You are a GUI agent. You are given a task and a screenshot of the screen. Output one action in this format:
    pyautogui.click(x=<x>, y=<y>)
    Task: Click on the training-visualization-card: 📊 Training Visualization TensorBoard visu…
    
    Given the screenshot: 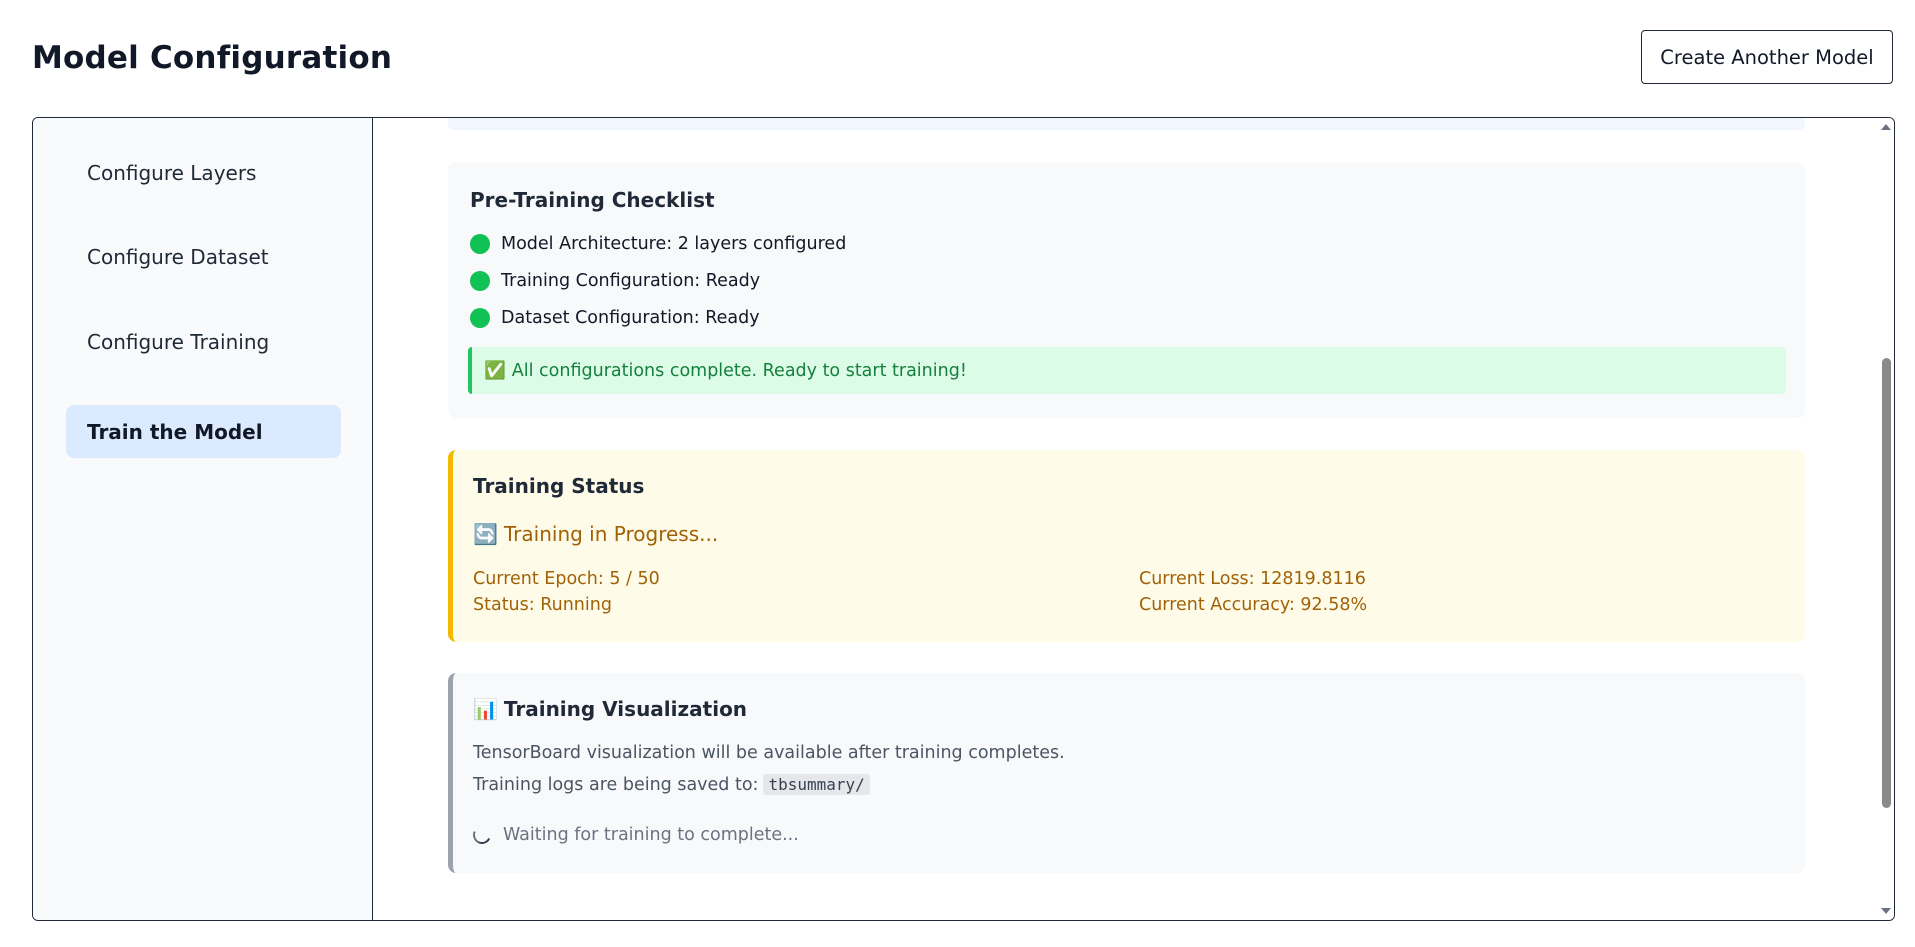 What is the action you would take?
    pyautogui.click(x=1126, y=773)
    